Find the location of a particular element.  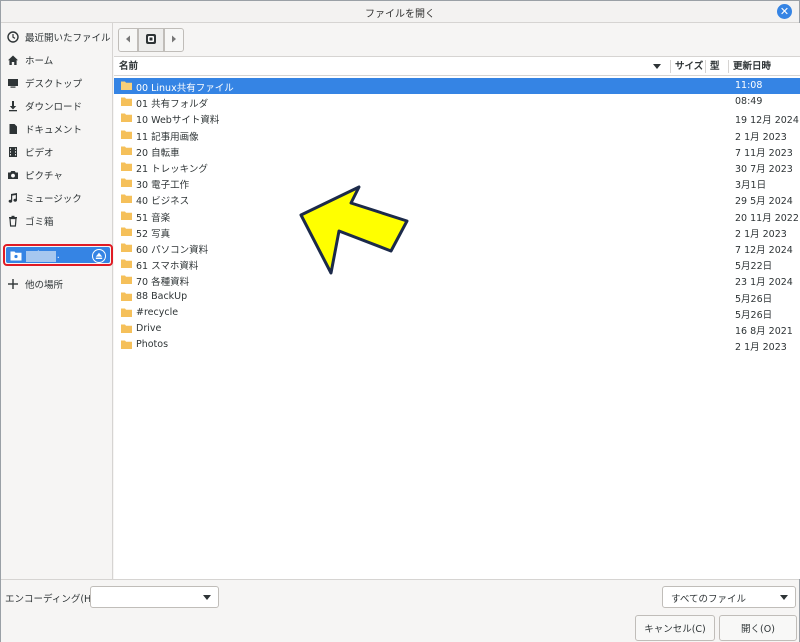

file-name: 61 スマホ資料 is located at coordinates (167, 267).